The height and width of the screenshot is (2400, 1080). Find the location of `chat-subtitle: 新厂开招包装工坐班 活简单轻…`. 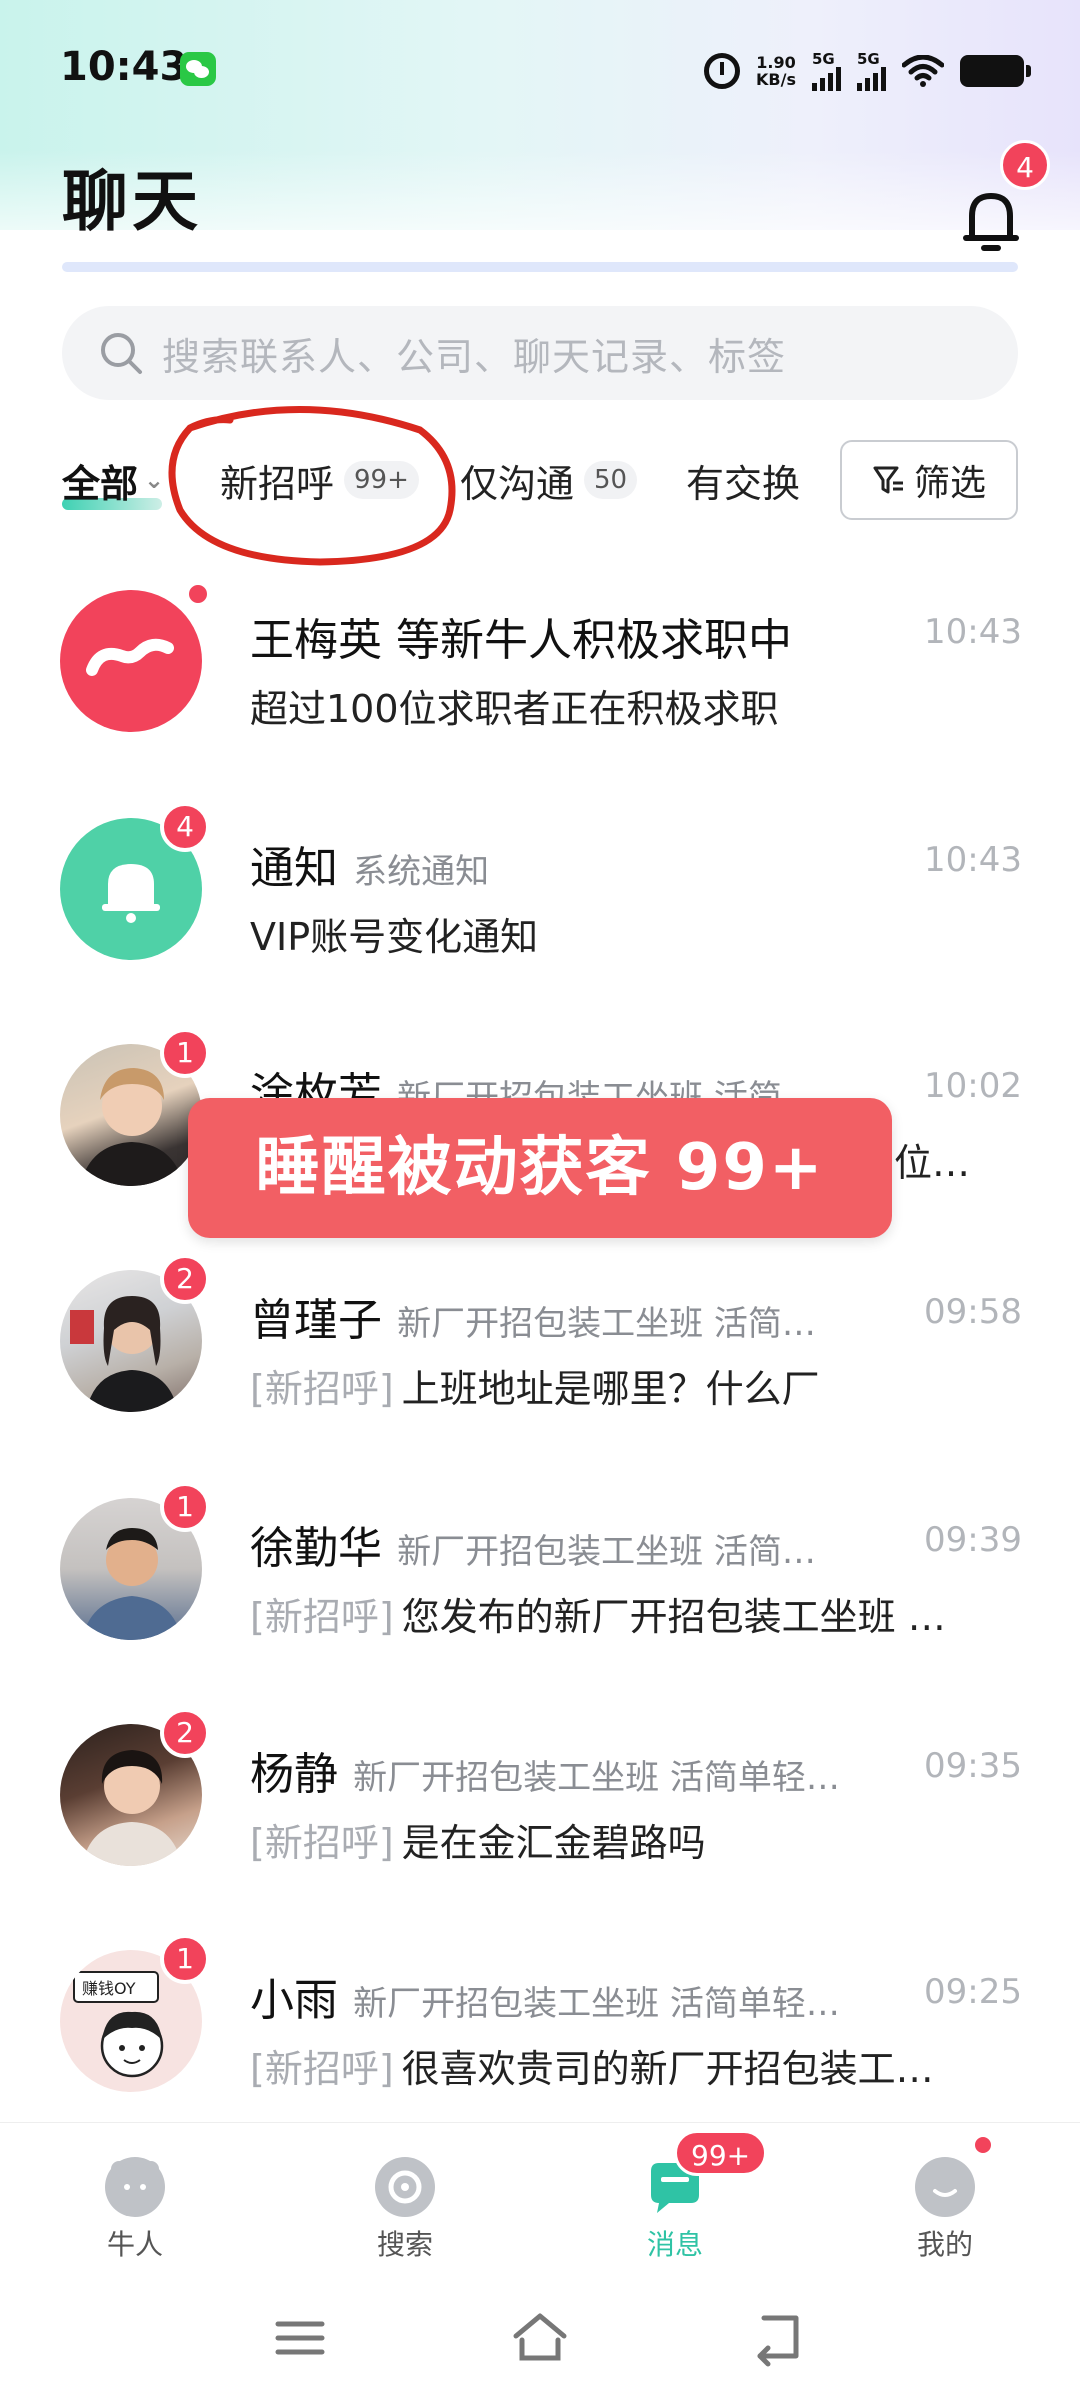

chat-subtitle: 新厂开招包装工坐班 活简单轻… is located at coordinates (596, 2004).